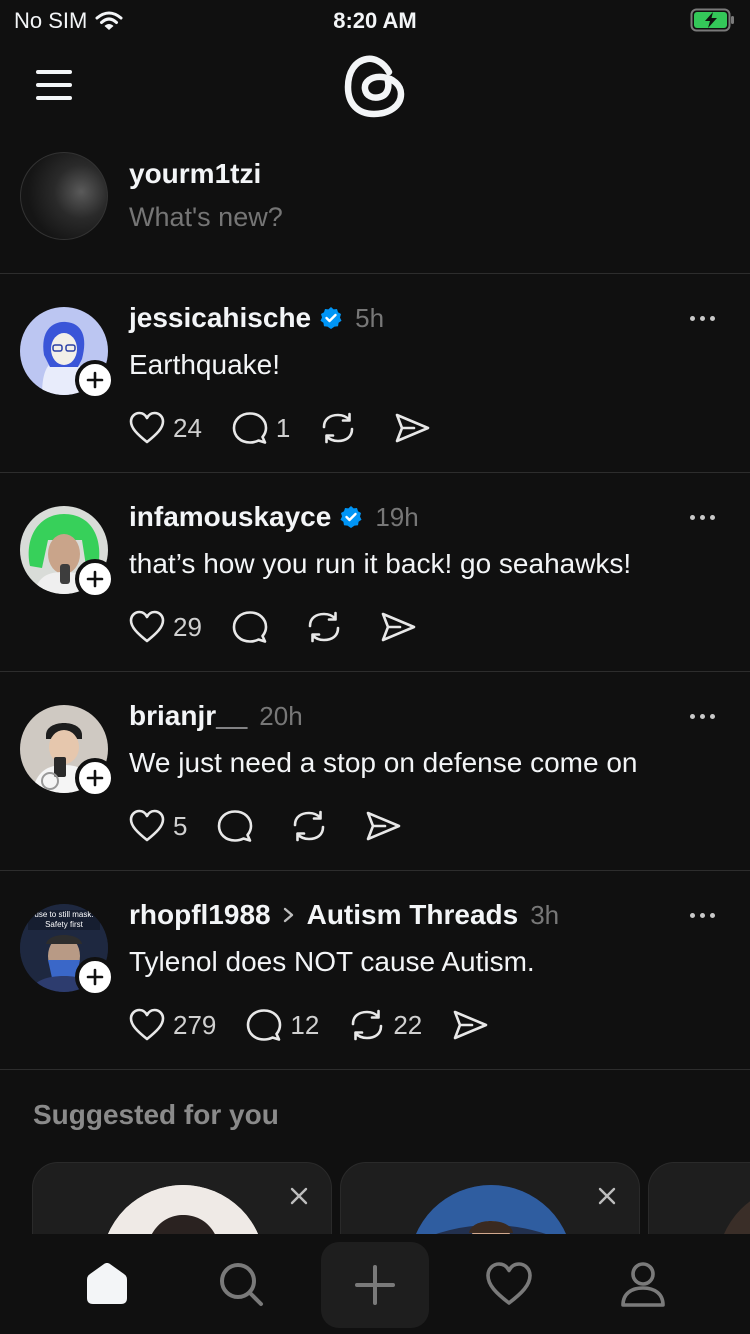 Image resolution: width=750 pixels, height=1334 pixels. I want to click on like-button: 24, so click(165, 428).